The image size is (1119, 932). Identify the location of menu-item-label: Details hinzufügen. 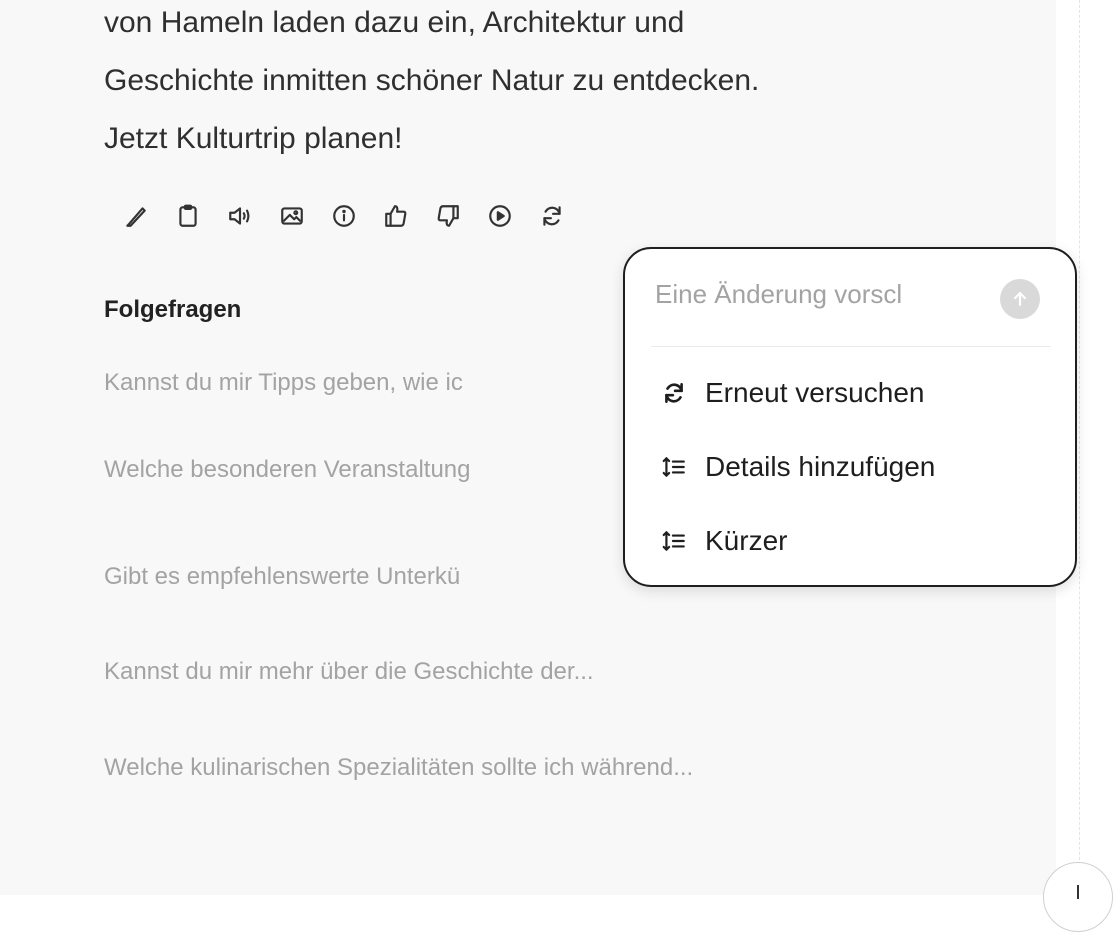
(820, 466).